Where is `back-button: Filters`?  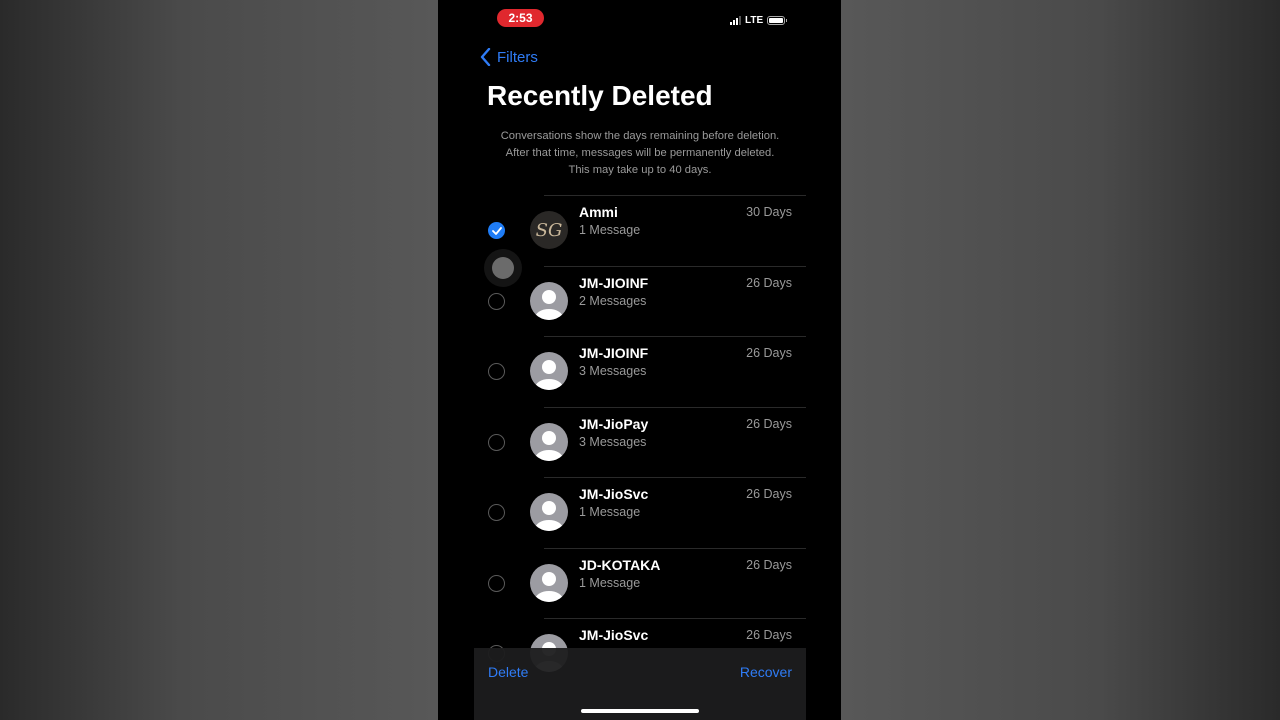
back-button: Filters is located at coordinates (509, 57).